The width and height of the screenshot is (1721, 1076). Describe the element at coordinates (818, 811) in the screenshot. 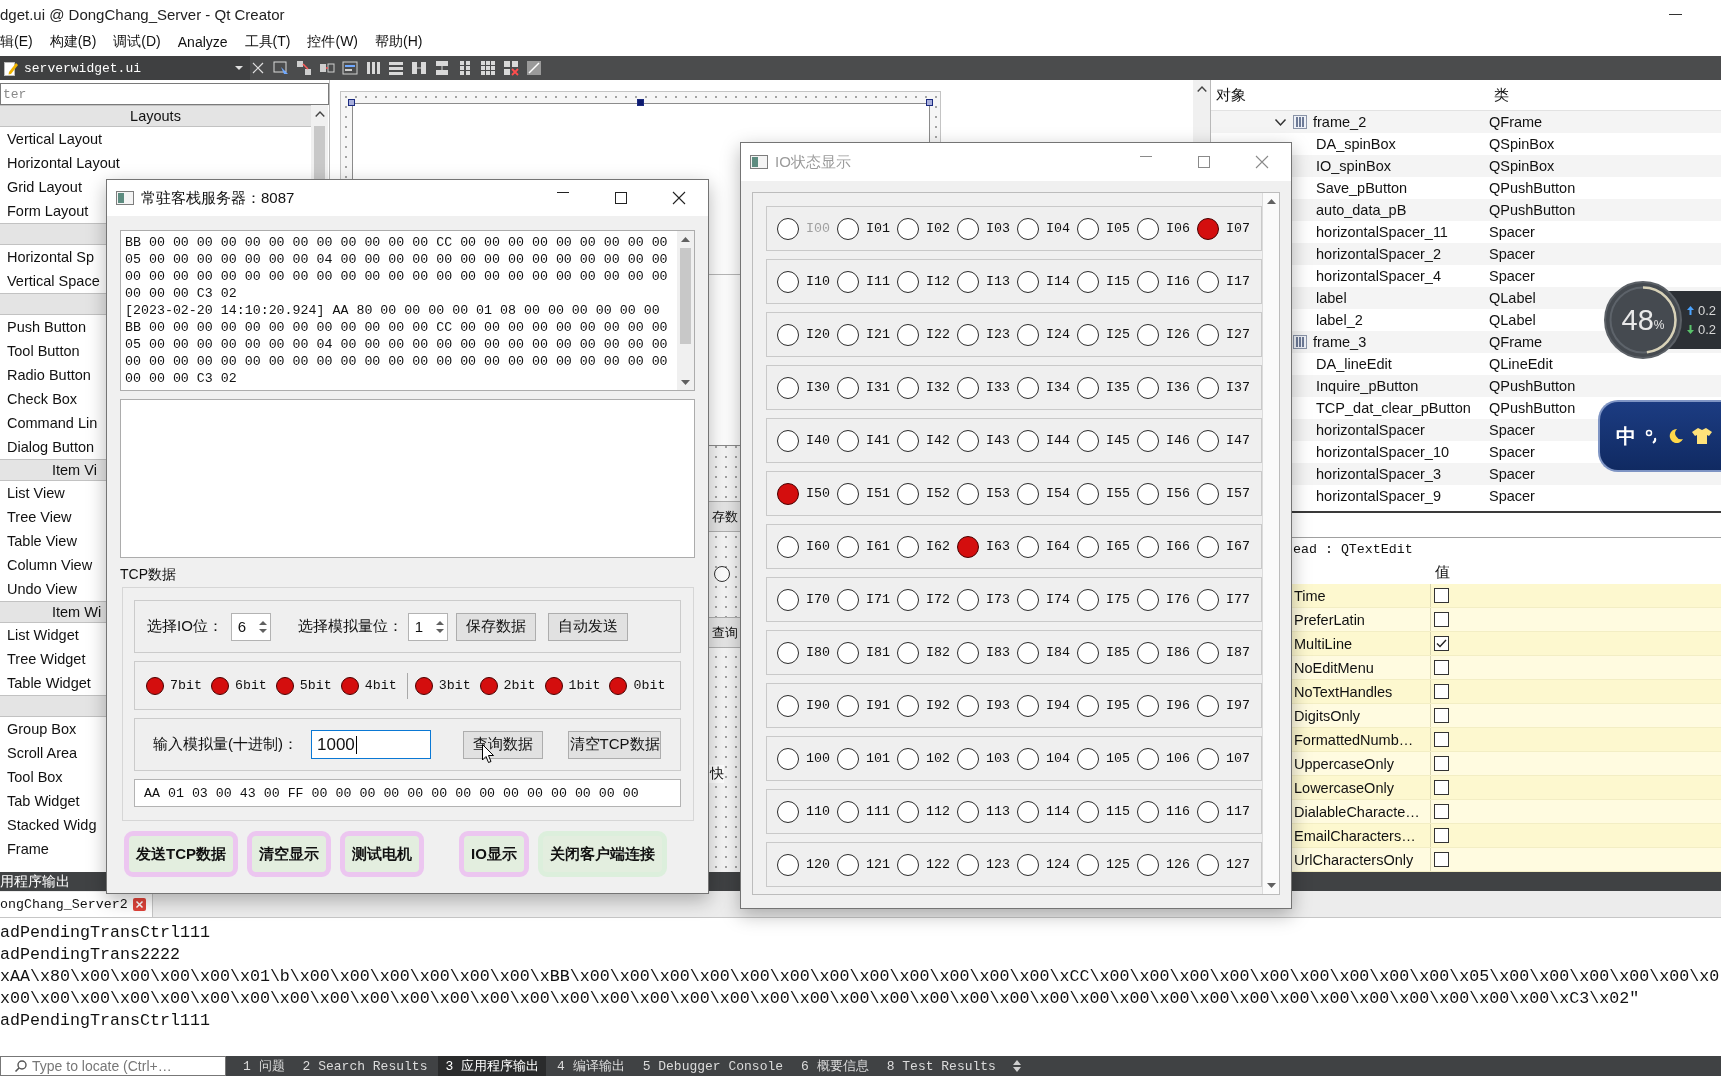

I see `io-label: 110` at that location.